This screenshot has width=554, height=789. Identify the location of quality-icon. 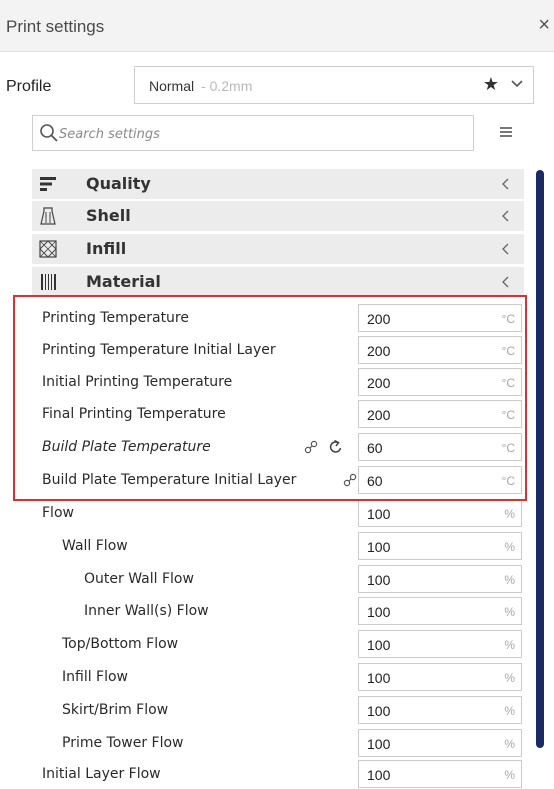
(48, 184).